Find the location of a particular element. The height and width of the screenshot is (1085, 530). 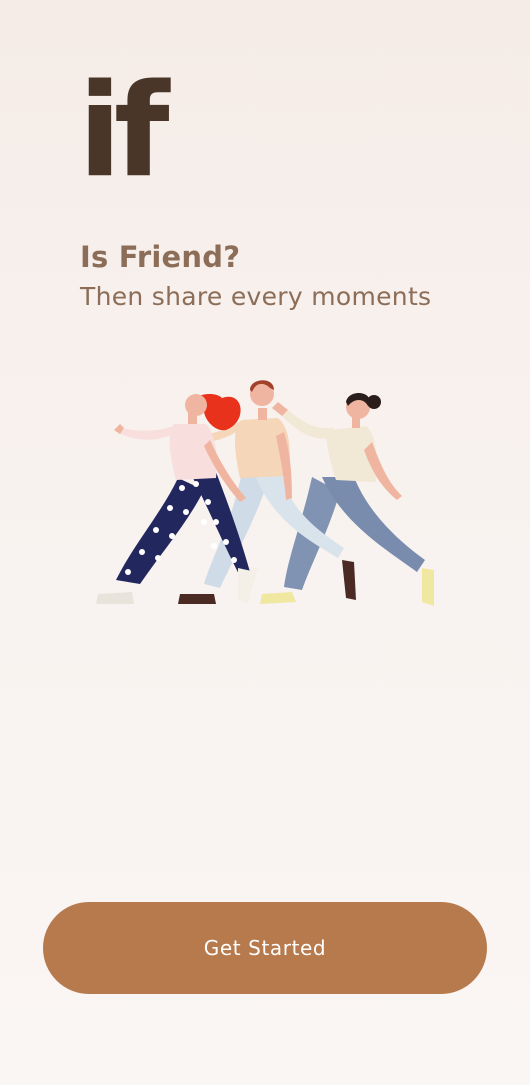

person-left is located at coordinates (176, 499).